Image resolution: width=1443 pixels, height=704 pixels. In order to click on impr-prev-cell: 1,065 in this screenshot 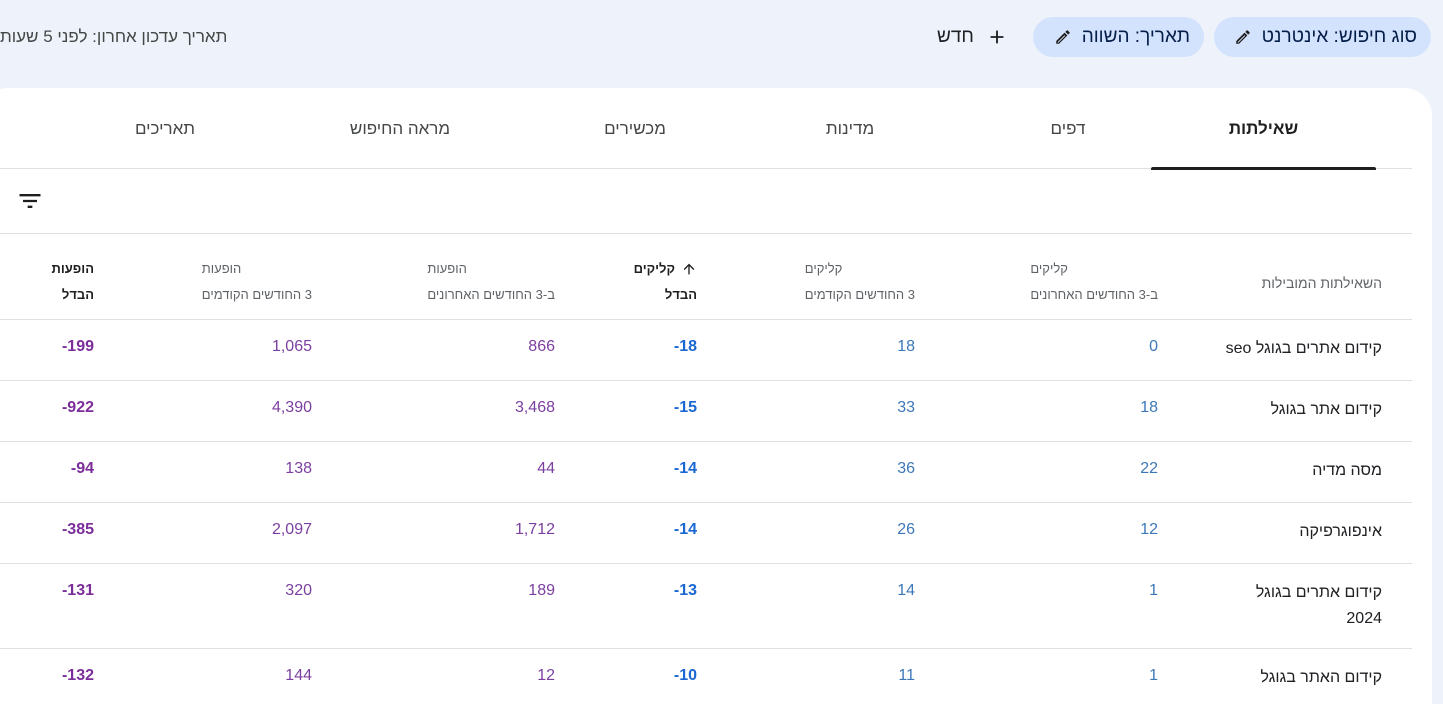, I will do `click(291, 346)`.